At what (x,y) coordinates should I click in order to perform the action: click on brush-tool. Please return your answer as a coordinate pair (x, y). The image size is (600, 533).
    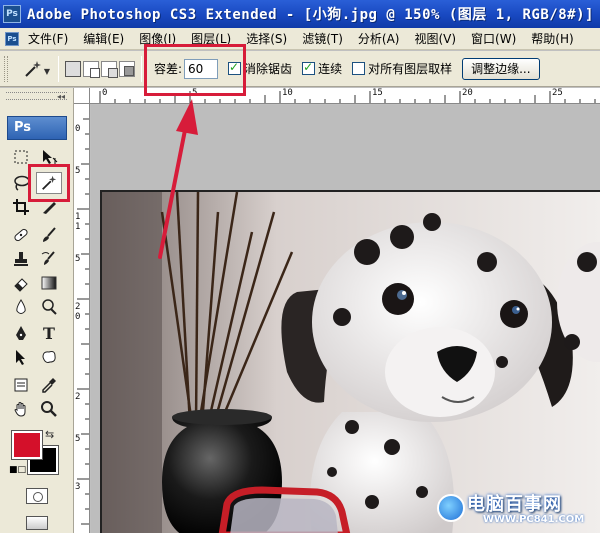
    Looking at the image, I should click on (49, 235).